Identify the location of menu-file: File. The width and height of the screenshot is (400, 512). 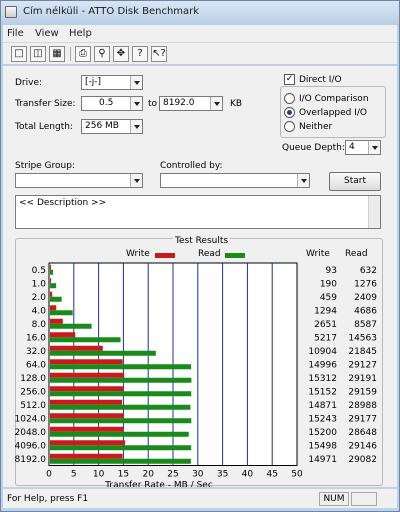
(15, 33).